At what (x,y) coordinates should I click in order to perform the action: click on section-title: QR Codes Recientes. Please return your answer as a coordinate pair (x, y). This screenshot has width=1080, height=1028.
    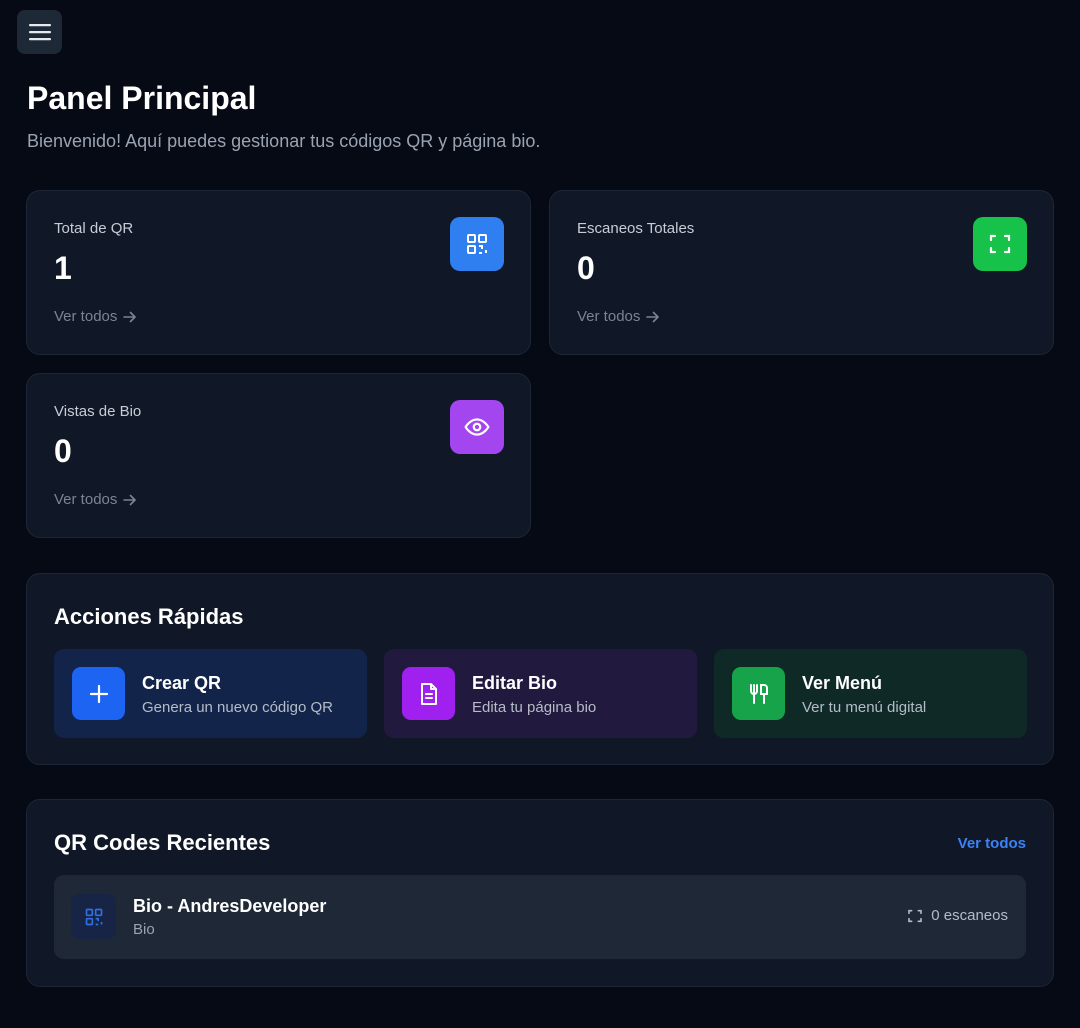
    Looking at the image, I should click on (162, 842).